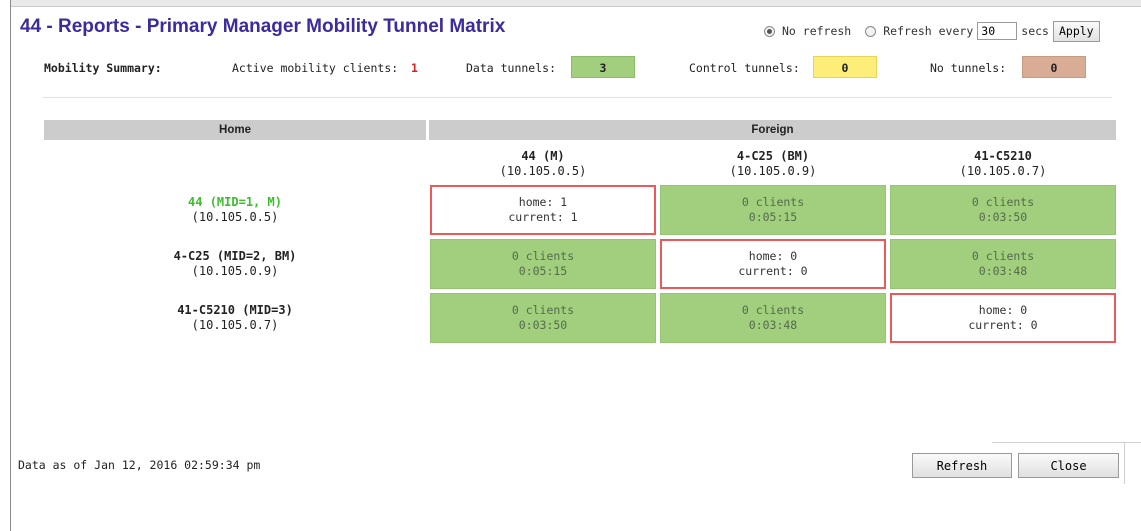 The width and height of the screenshot is (1141, 531). What do you see at coordinates (744, 68) in the screenshot?
I see `control-tunnels-label: Control tunnels:` at bounding box center [744, 68].